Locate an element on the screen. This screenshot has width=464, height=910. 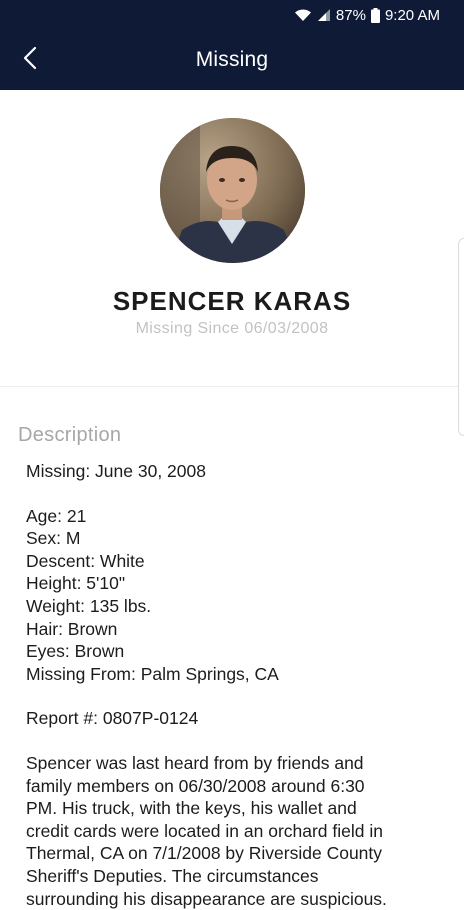
detail-weight: Weight: 135 lbs. is located at coordinates (236, 606).